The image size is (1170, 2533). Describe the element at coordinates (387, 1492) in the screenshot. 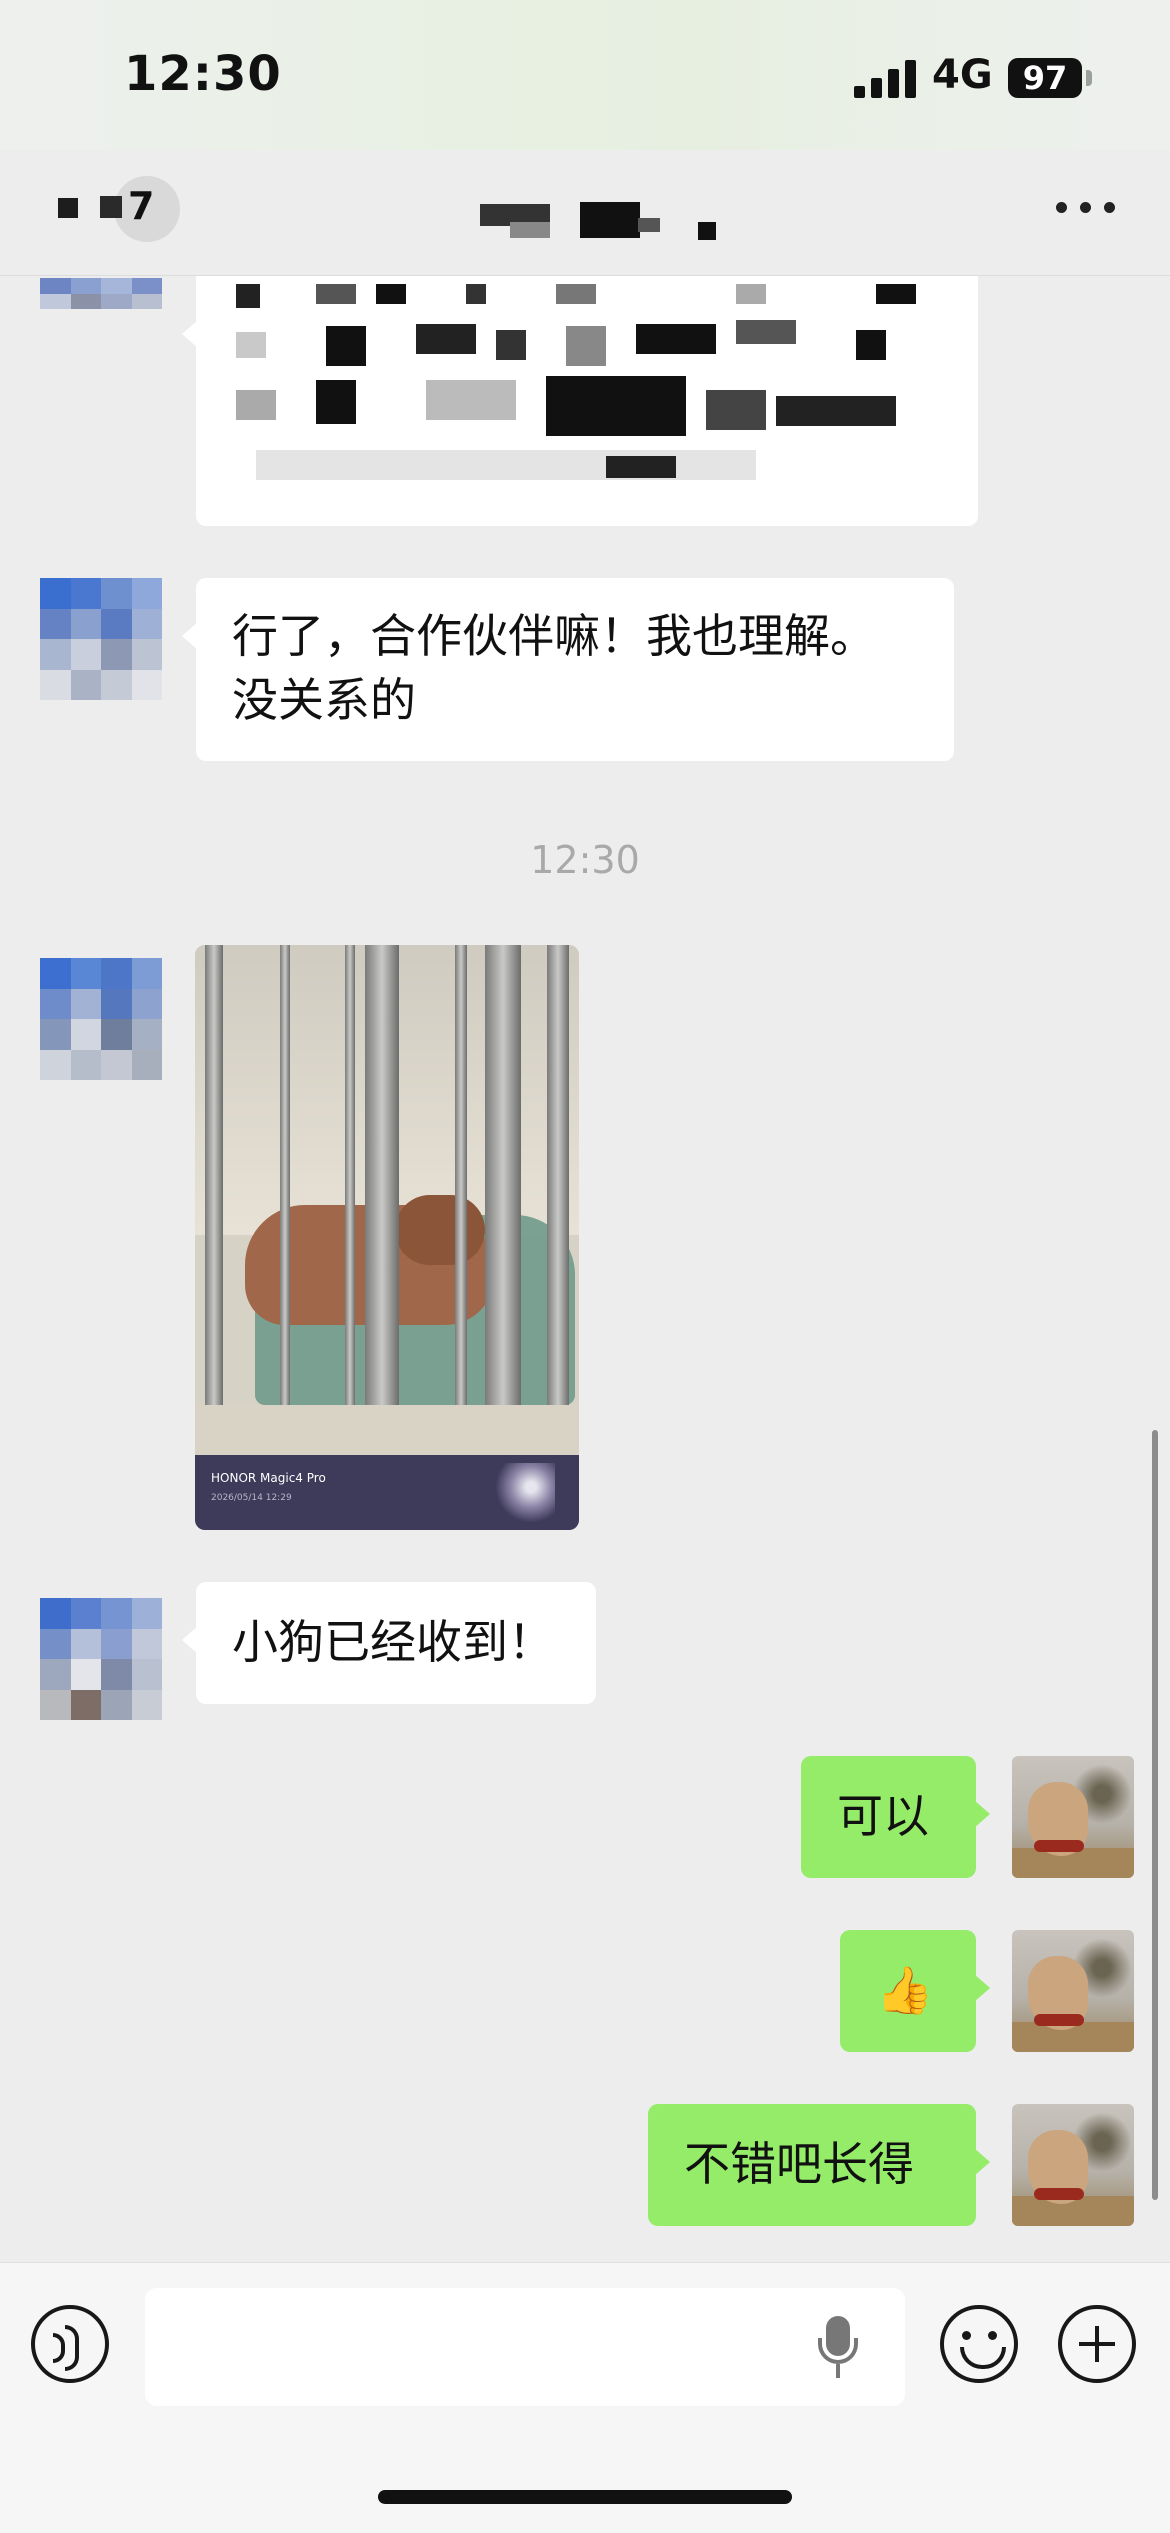

I see `photo-watermark: HONOR Magic4 Pro 2026/05/14 12:29` at that location.